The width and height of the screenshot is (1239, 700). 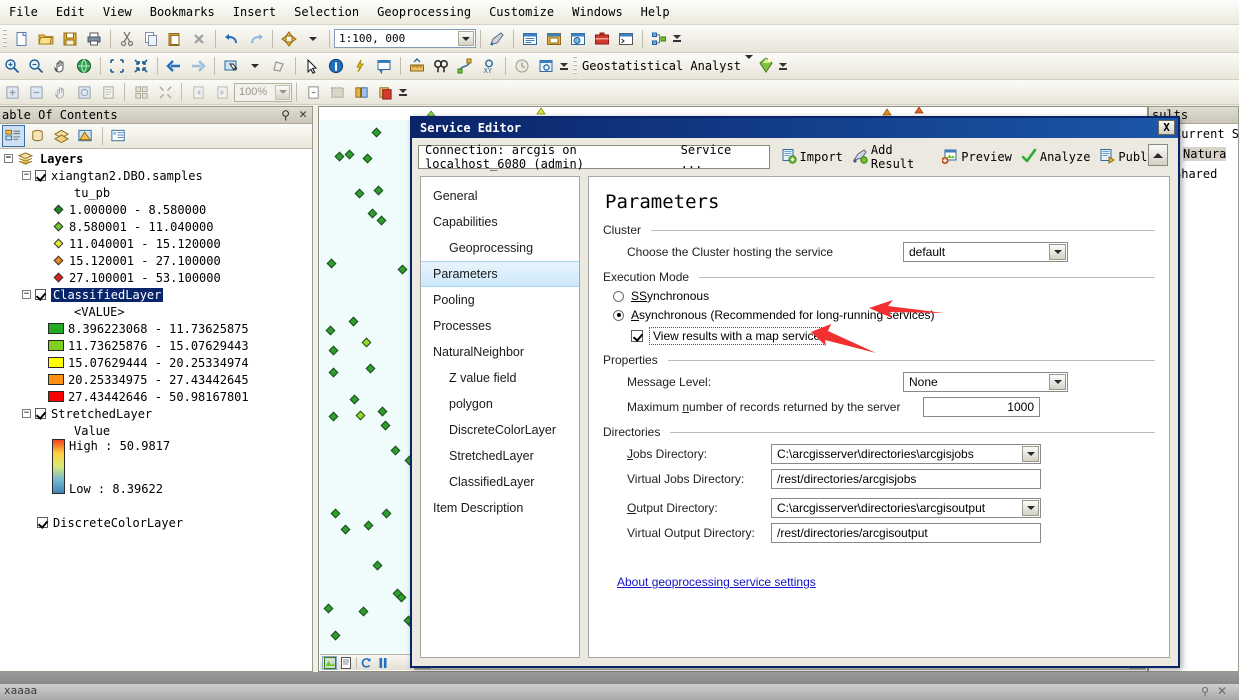 I want to click on list-by-selection-icon, so click(x=85, y=136).